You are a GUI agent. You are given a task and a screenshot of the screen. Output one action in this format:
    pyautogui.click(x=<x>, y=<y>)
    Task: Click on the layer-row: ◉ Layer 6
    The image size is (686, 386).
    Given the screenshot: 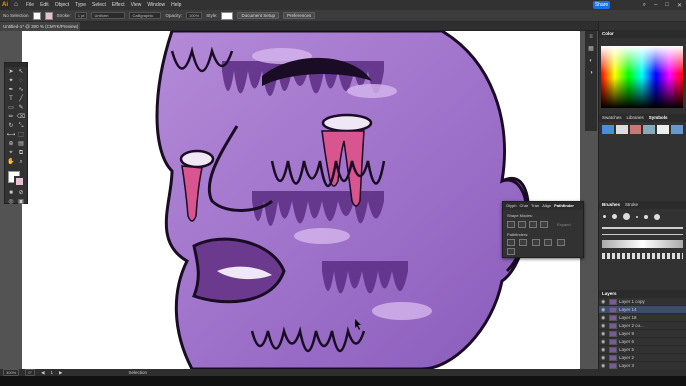 What is the action you would take?
    pyautogui.click(x=642, y=342)
    